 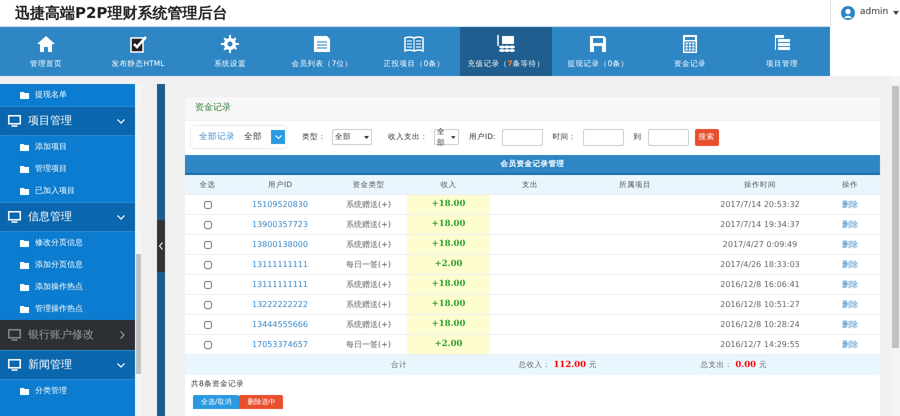 I want to click on user-id-link: 15109520830, so click(x=280, y=204).